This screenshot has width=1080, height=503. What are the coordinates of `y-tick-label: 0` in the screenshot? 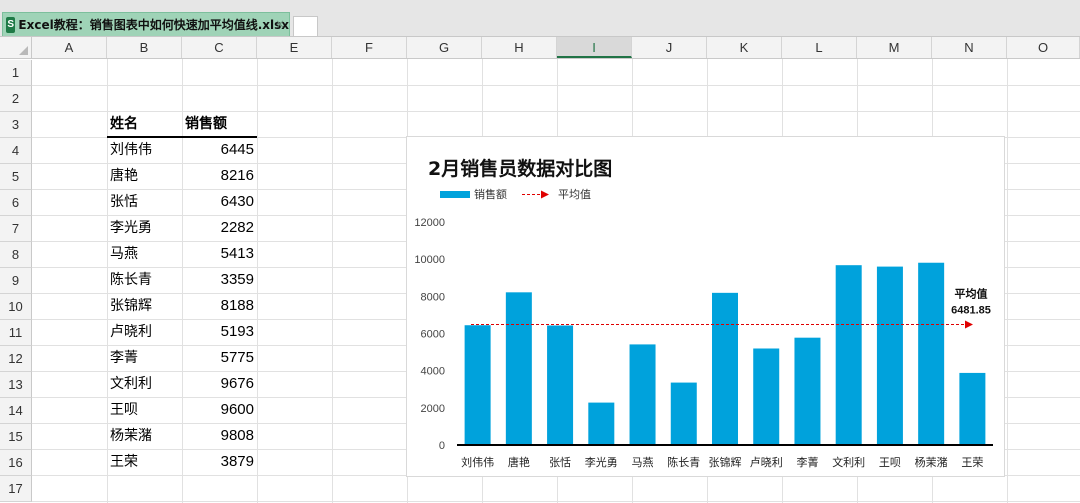 It's located at (442, 446).